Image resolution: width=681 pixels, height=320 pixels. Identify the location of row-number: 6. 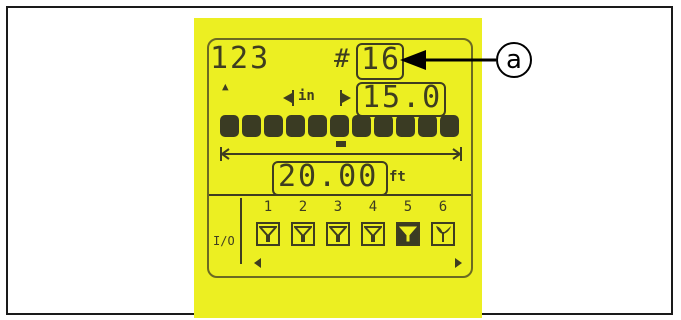
(443, 207).